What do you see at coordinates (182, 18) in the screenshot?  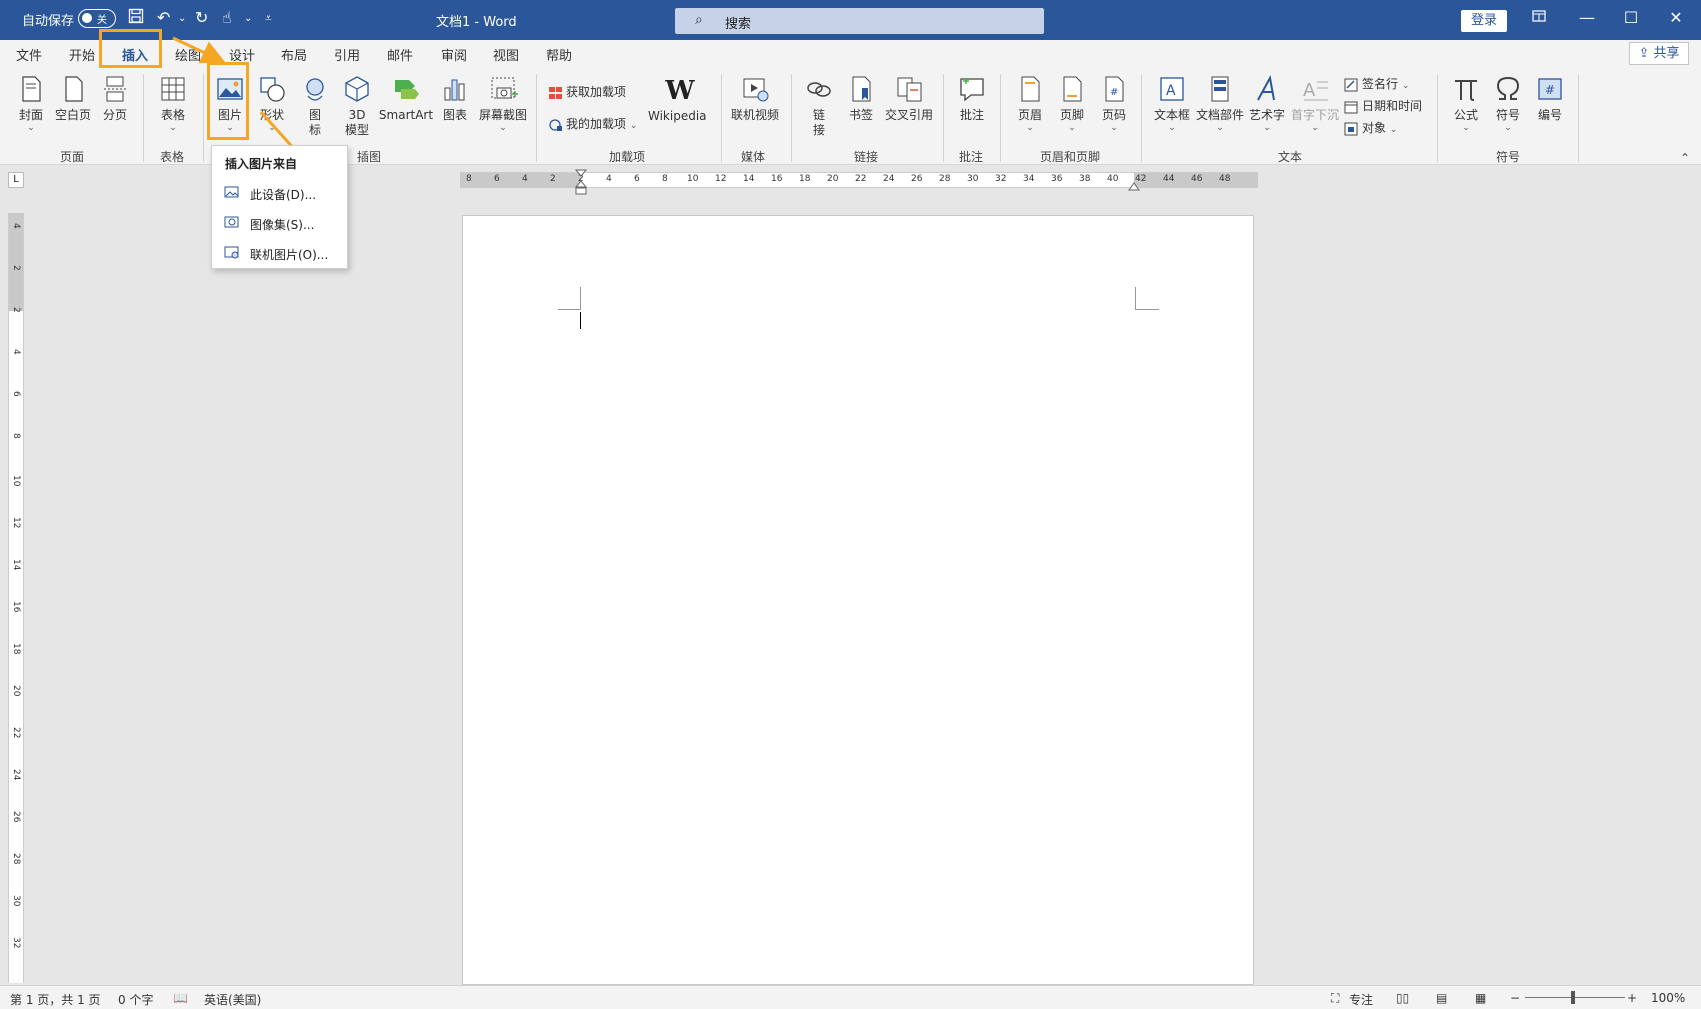 I see `undo-dropdown-icon: ⌄` at bounding box center [182, 18].